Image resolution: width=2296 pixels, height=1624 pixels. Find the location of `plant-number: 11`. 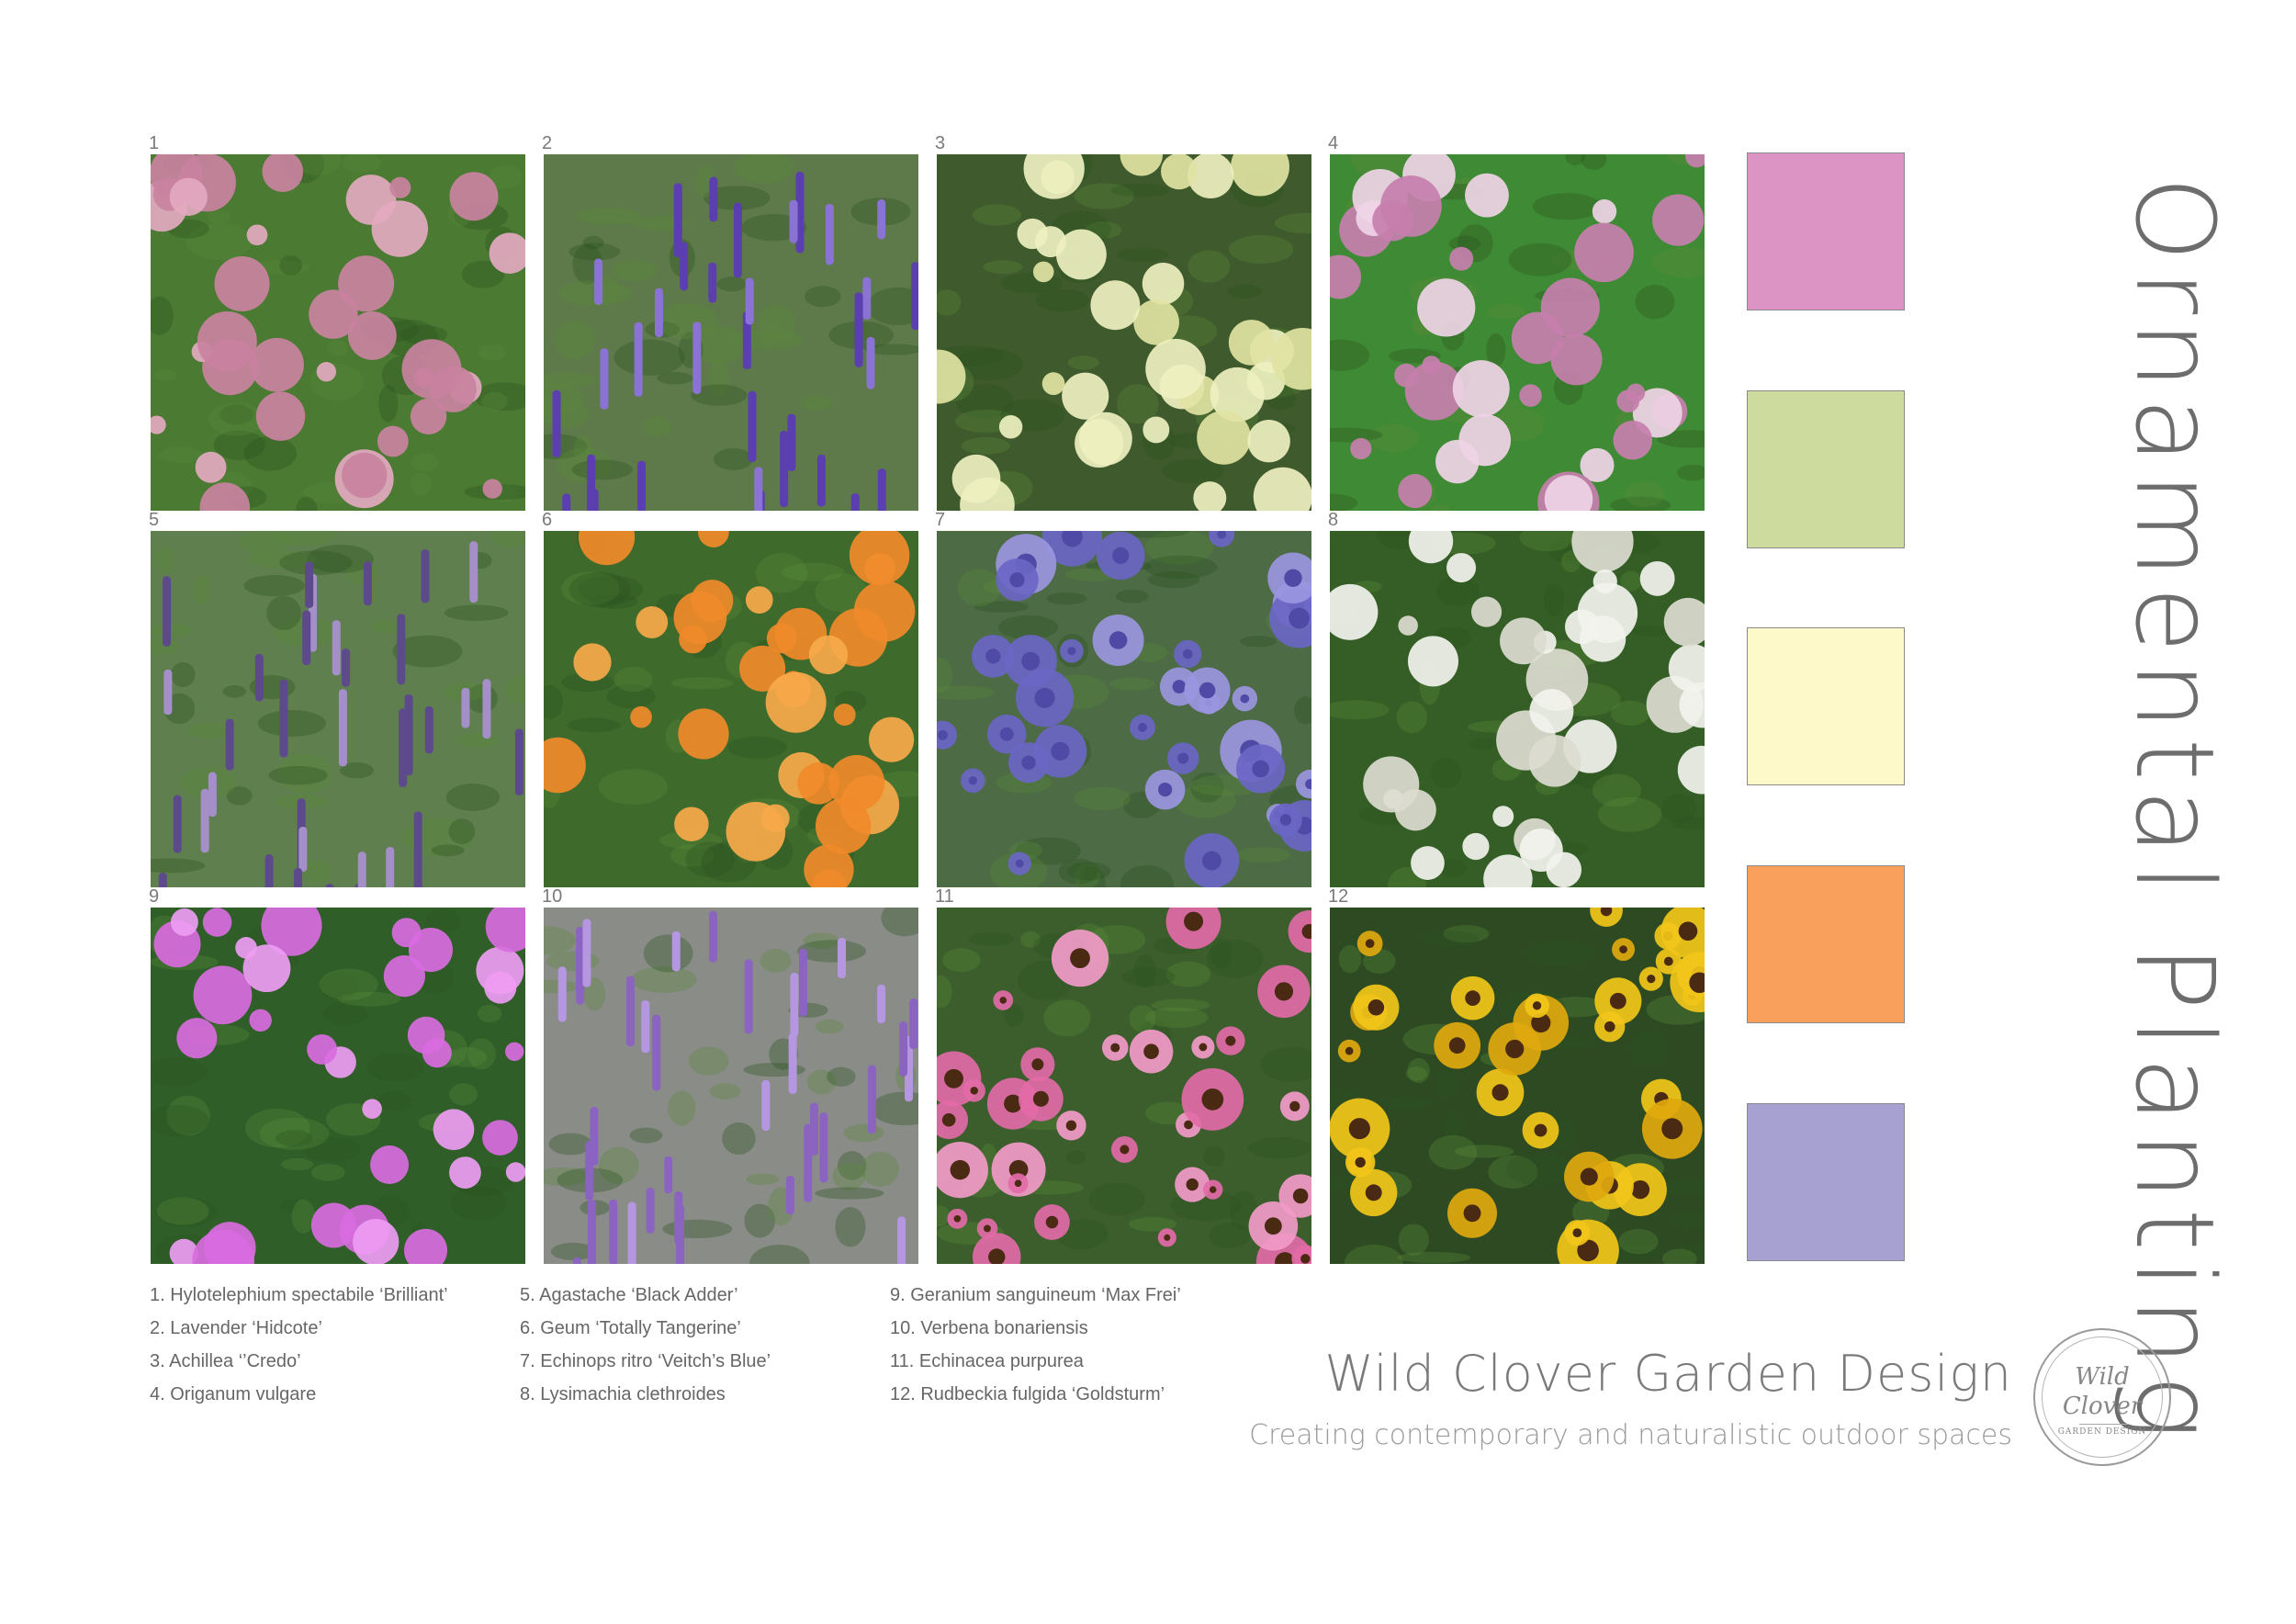

plant-number: 11 is located at coordinates (944, 896).